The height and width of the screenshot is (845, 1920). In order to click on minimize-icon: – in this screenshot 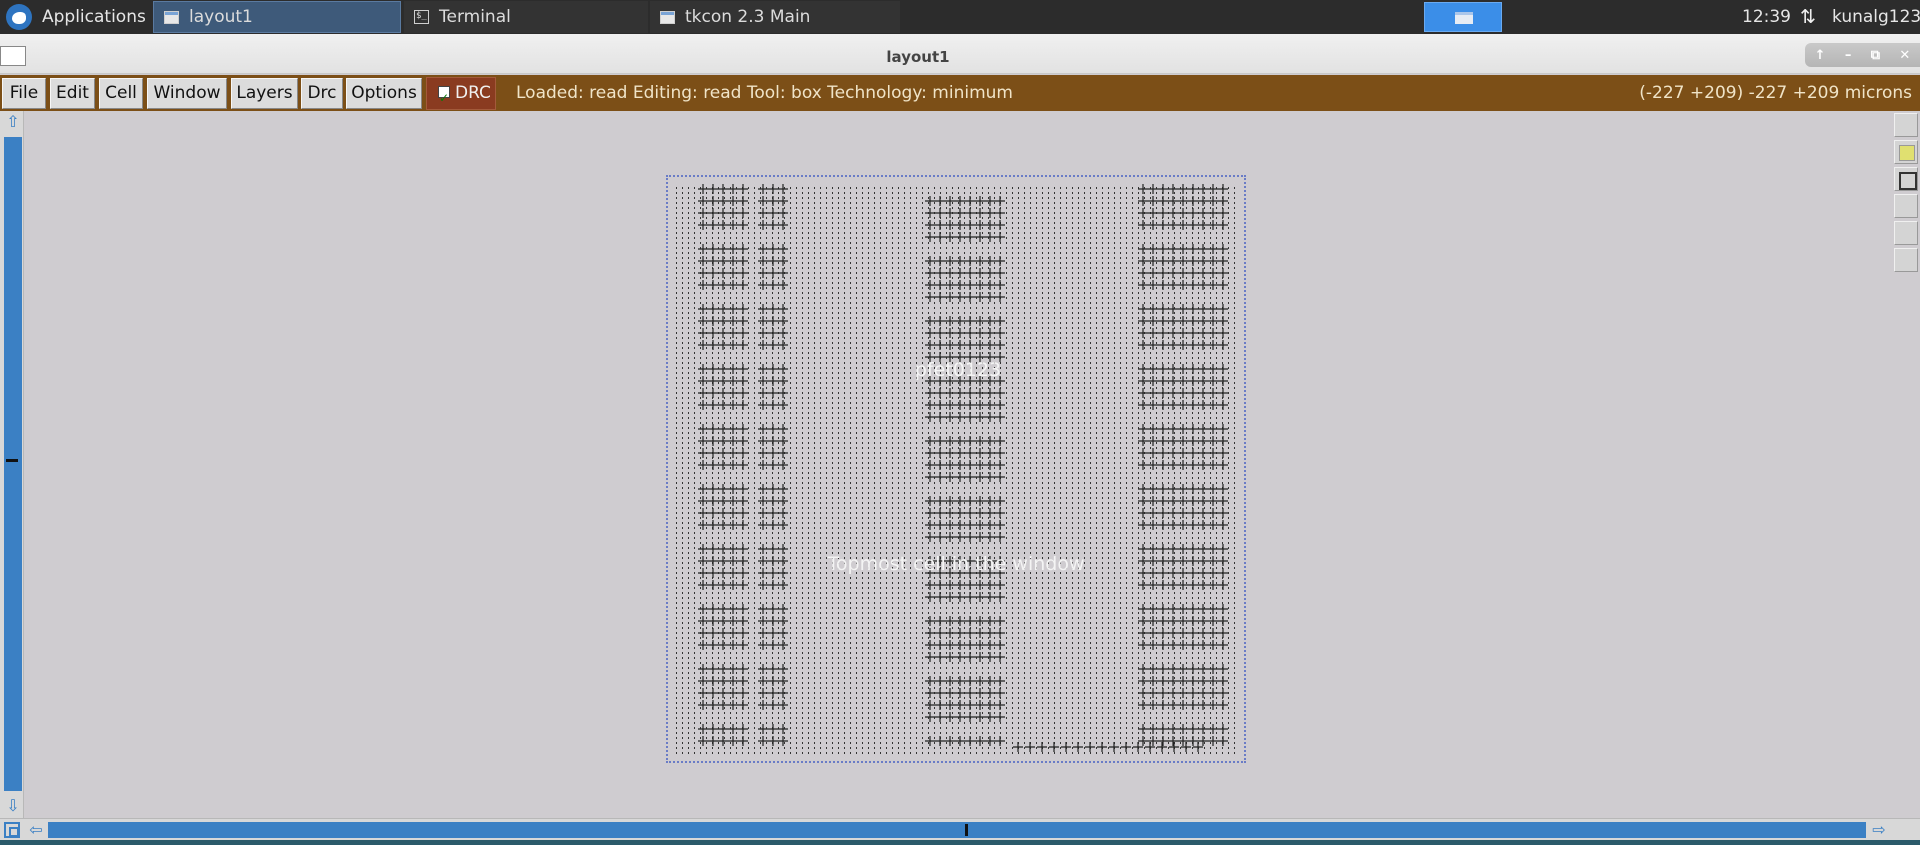, I will do `click(1848, 55)`.